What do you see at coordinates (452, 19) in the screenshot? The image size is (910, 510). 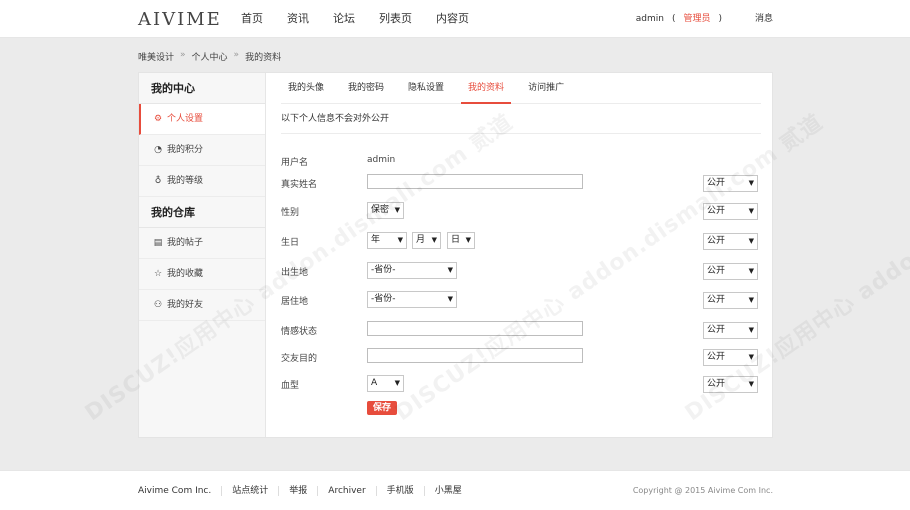 I see `nav-content: 内容页` at bounding box center [452, 19].